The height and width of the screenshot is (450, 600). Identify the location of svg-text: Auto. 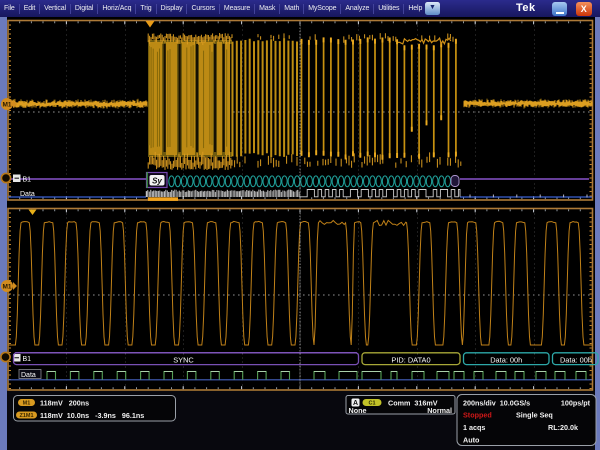
(471, 440).